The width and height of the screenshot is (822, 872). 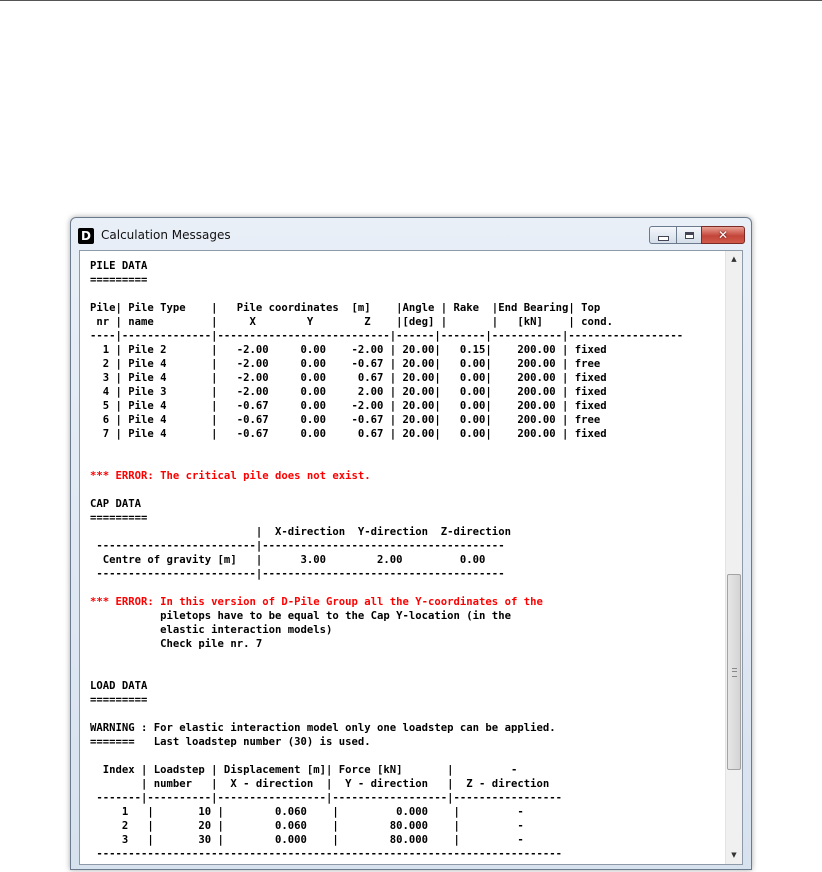 What do you see at coordinates (307, 812) in the screenshot?
I see `report-line: 1 | 10 | 0.060 | 0.000 | -` at bounding box center [307, 812].